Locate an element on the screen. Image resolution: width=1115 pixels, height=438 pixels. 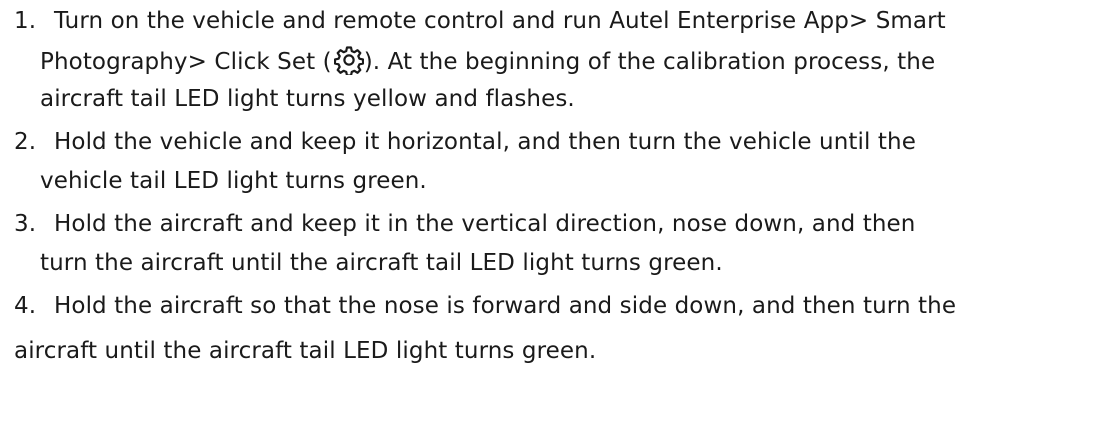
step-text: vehicle tail LED light turns green. is located at coordinates (233, 181).